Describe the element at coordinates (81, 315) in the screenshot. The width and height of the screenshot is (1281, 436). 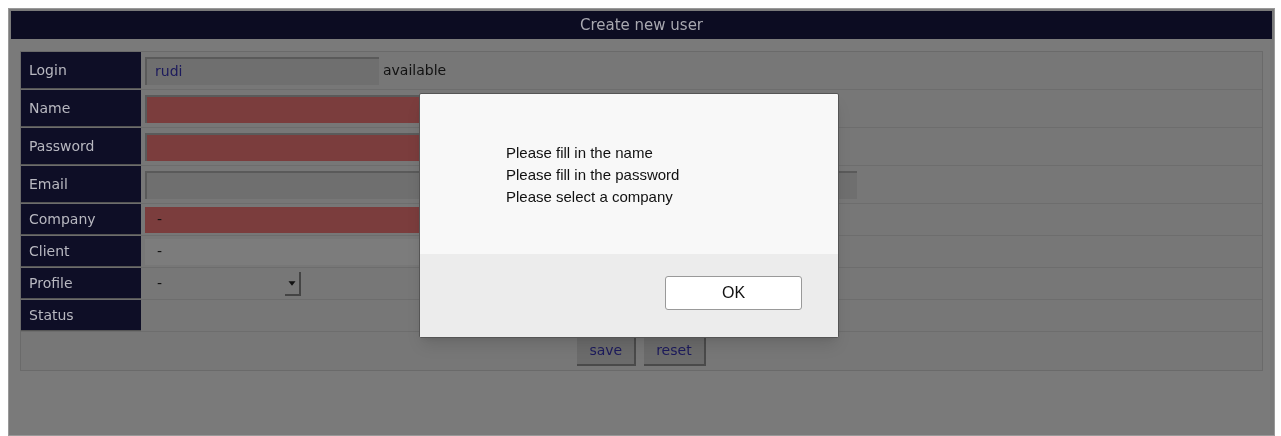
I see `field-label: Status` at that location.